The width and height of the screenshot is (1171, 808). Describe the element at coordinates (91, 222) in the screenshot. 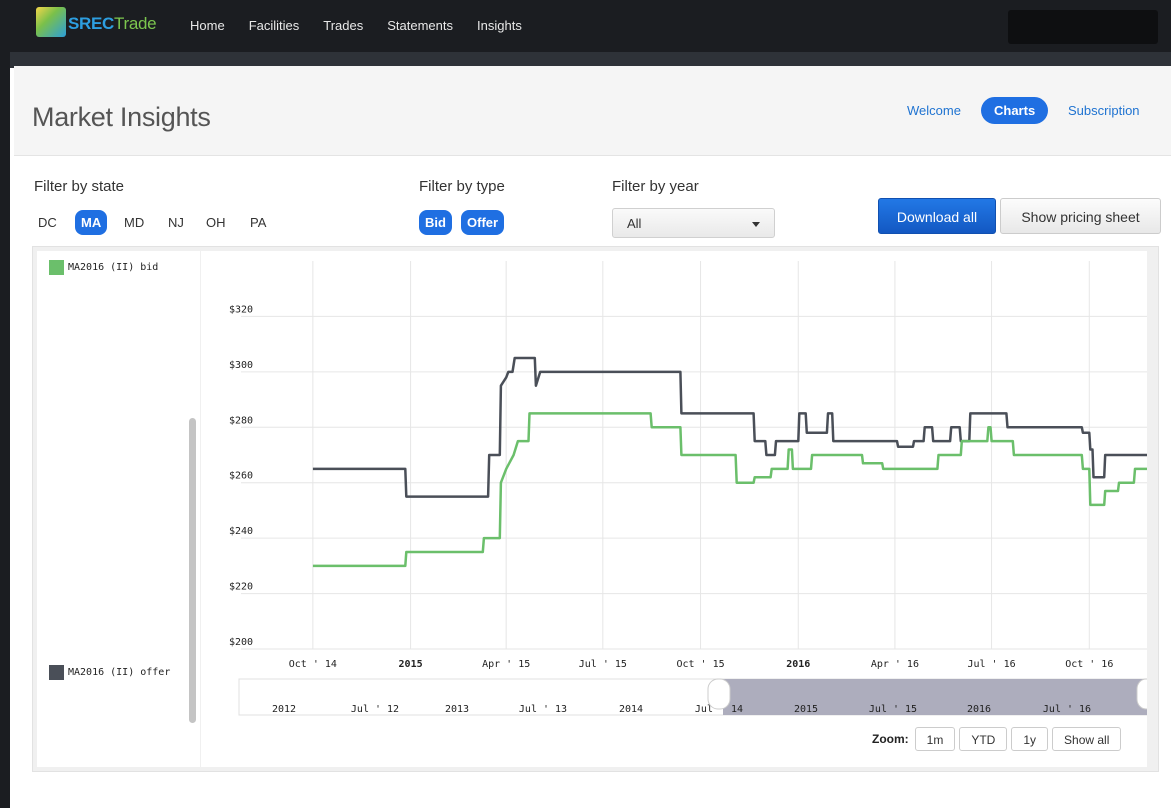

I see `state-option-ma: MA` at that location.